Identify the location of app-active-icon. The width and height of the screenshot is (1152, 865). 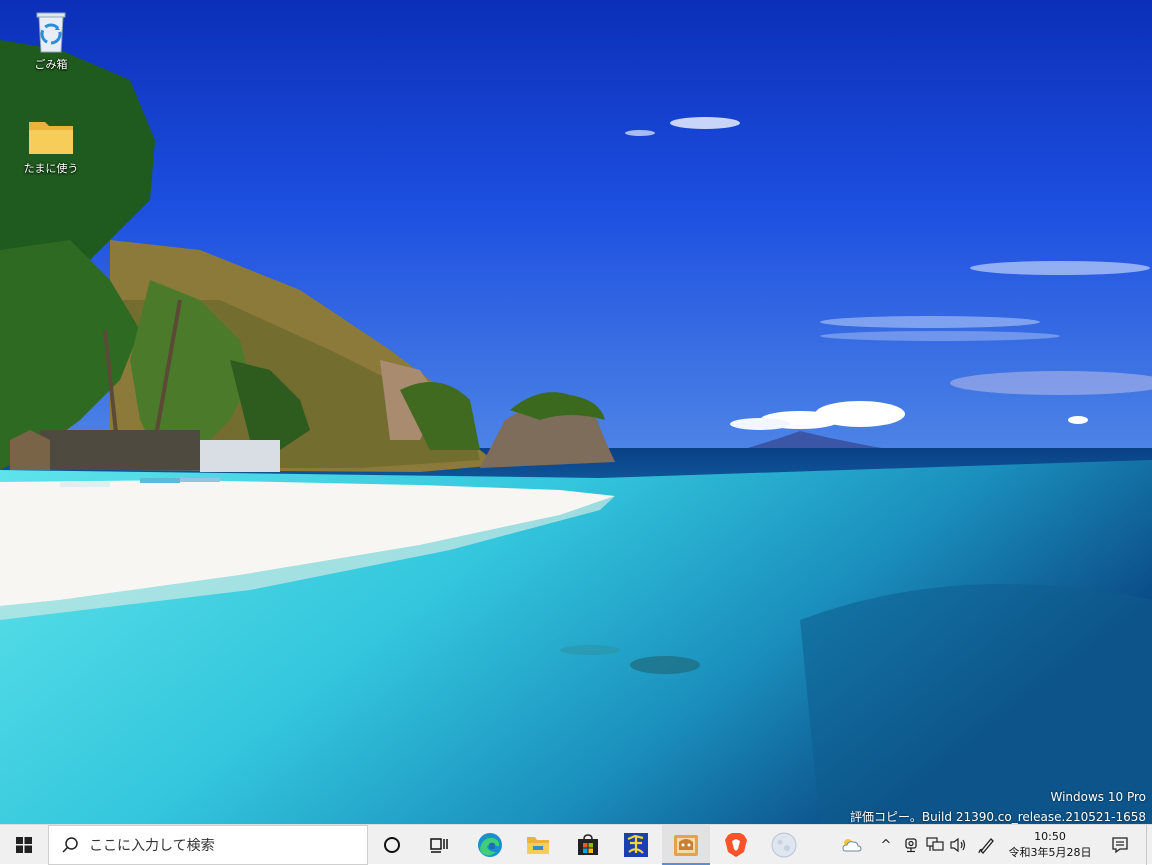
(686, 845).